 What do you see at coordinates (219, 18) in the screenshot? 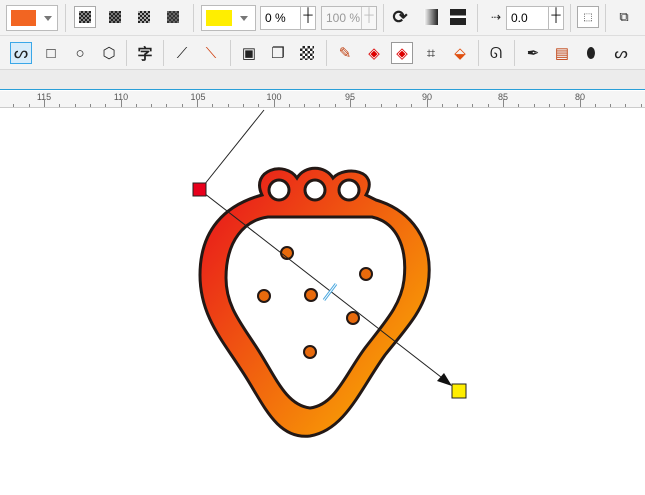
I see `end-color-swatch` at bounding box center [219, 18].